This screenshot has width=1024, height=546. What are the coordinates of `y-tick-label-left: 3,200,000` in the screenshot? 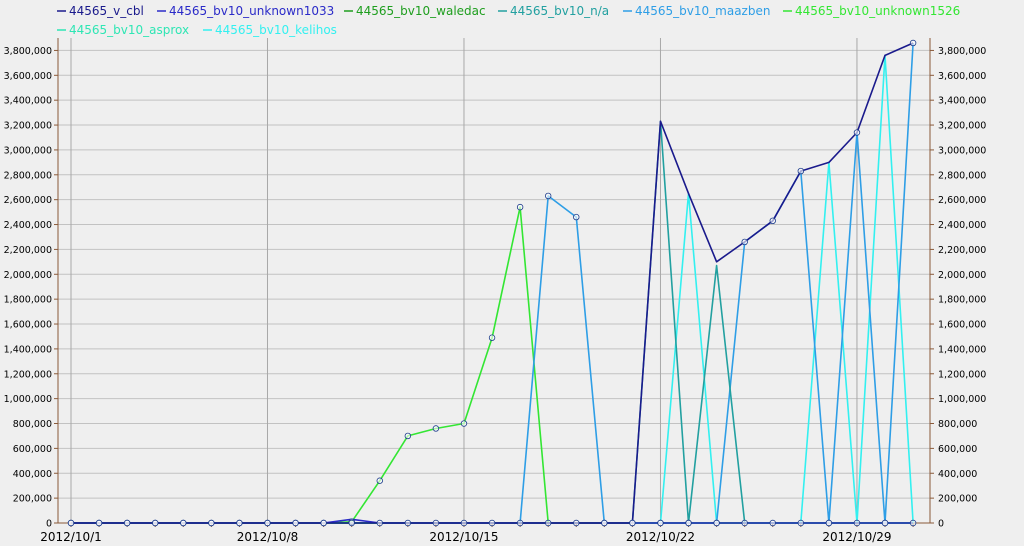 It's located at (28, 126).